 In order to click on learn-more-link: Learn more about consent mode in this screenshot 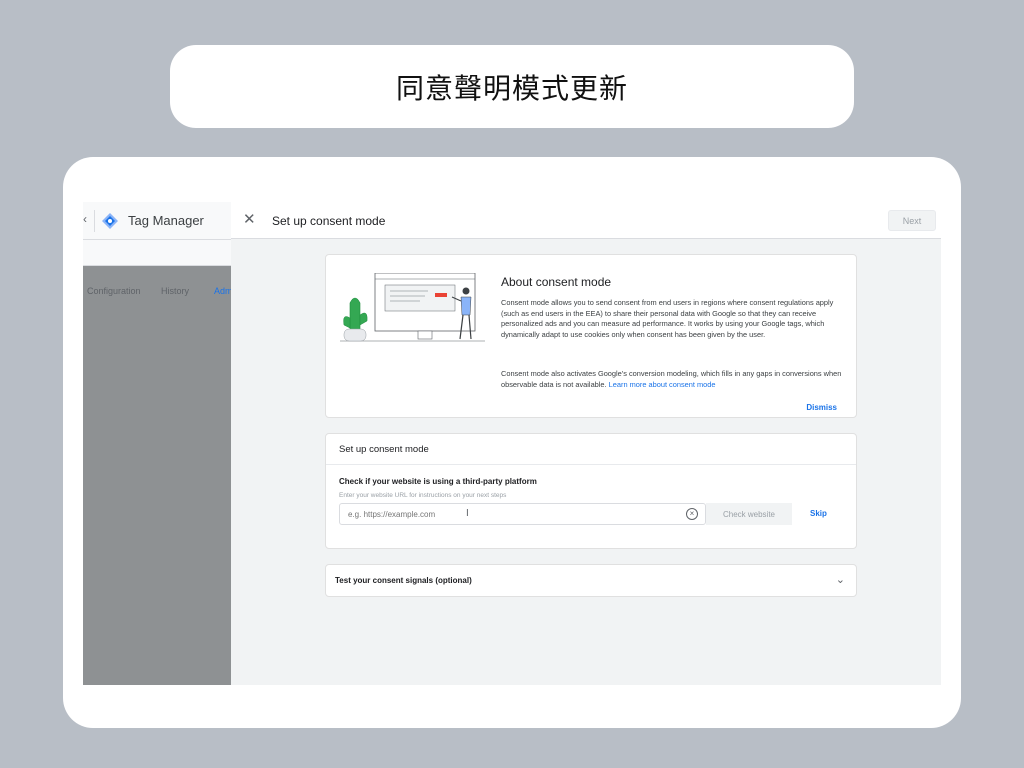, I will do `click(662, 384)`.